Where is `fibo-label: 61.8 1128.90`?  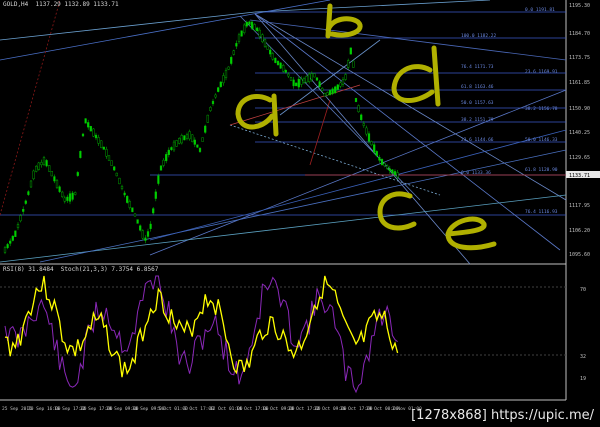
fibo-label: 61.8 1128.90 is located at coordinates (541, 170).